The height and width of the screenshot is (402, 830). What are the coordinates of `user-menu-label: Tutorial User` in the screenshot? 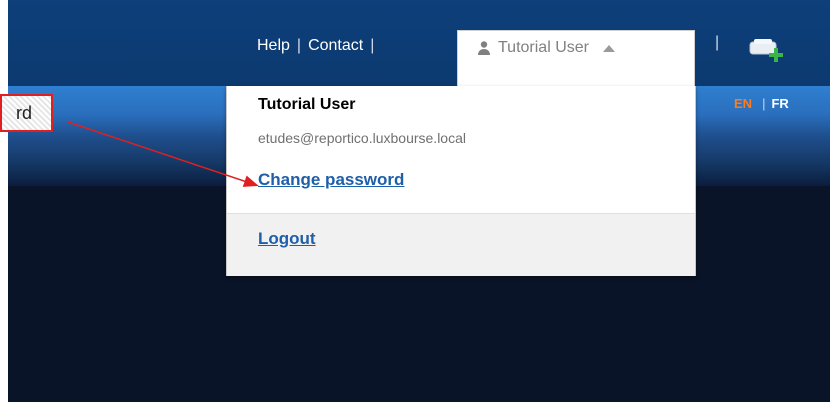 It's located at (543, 47).